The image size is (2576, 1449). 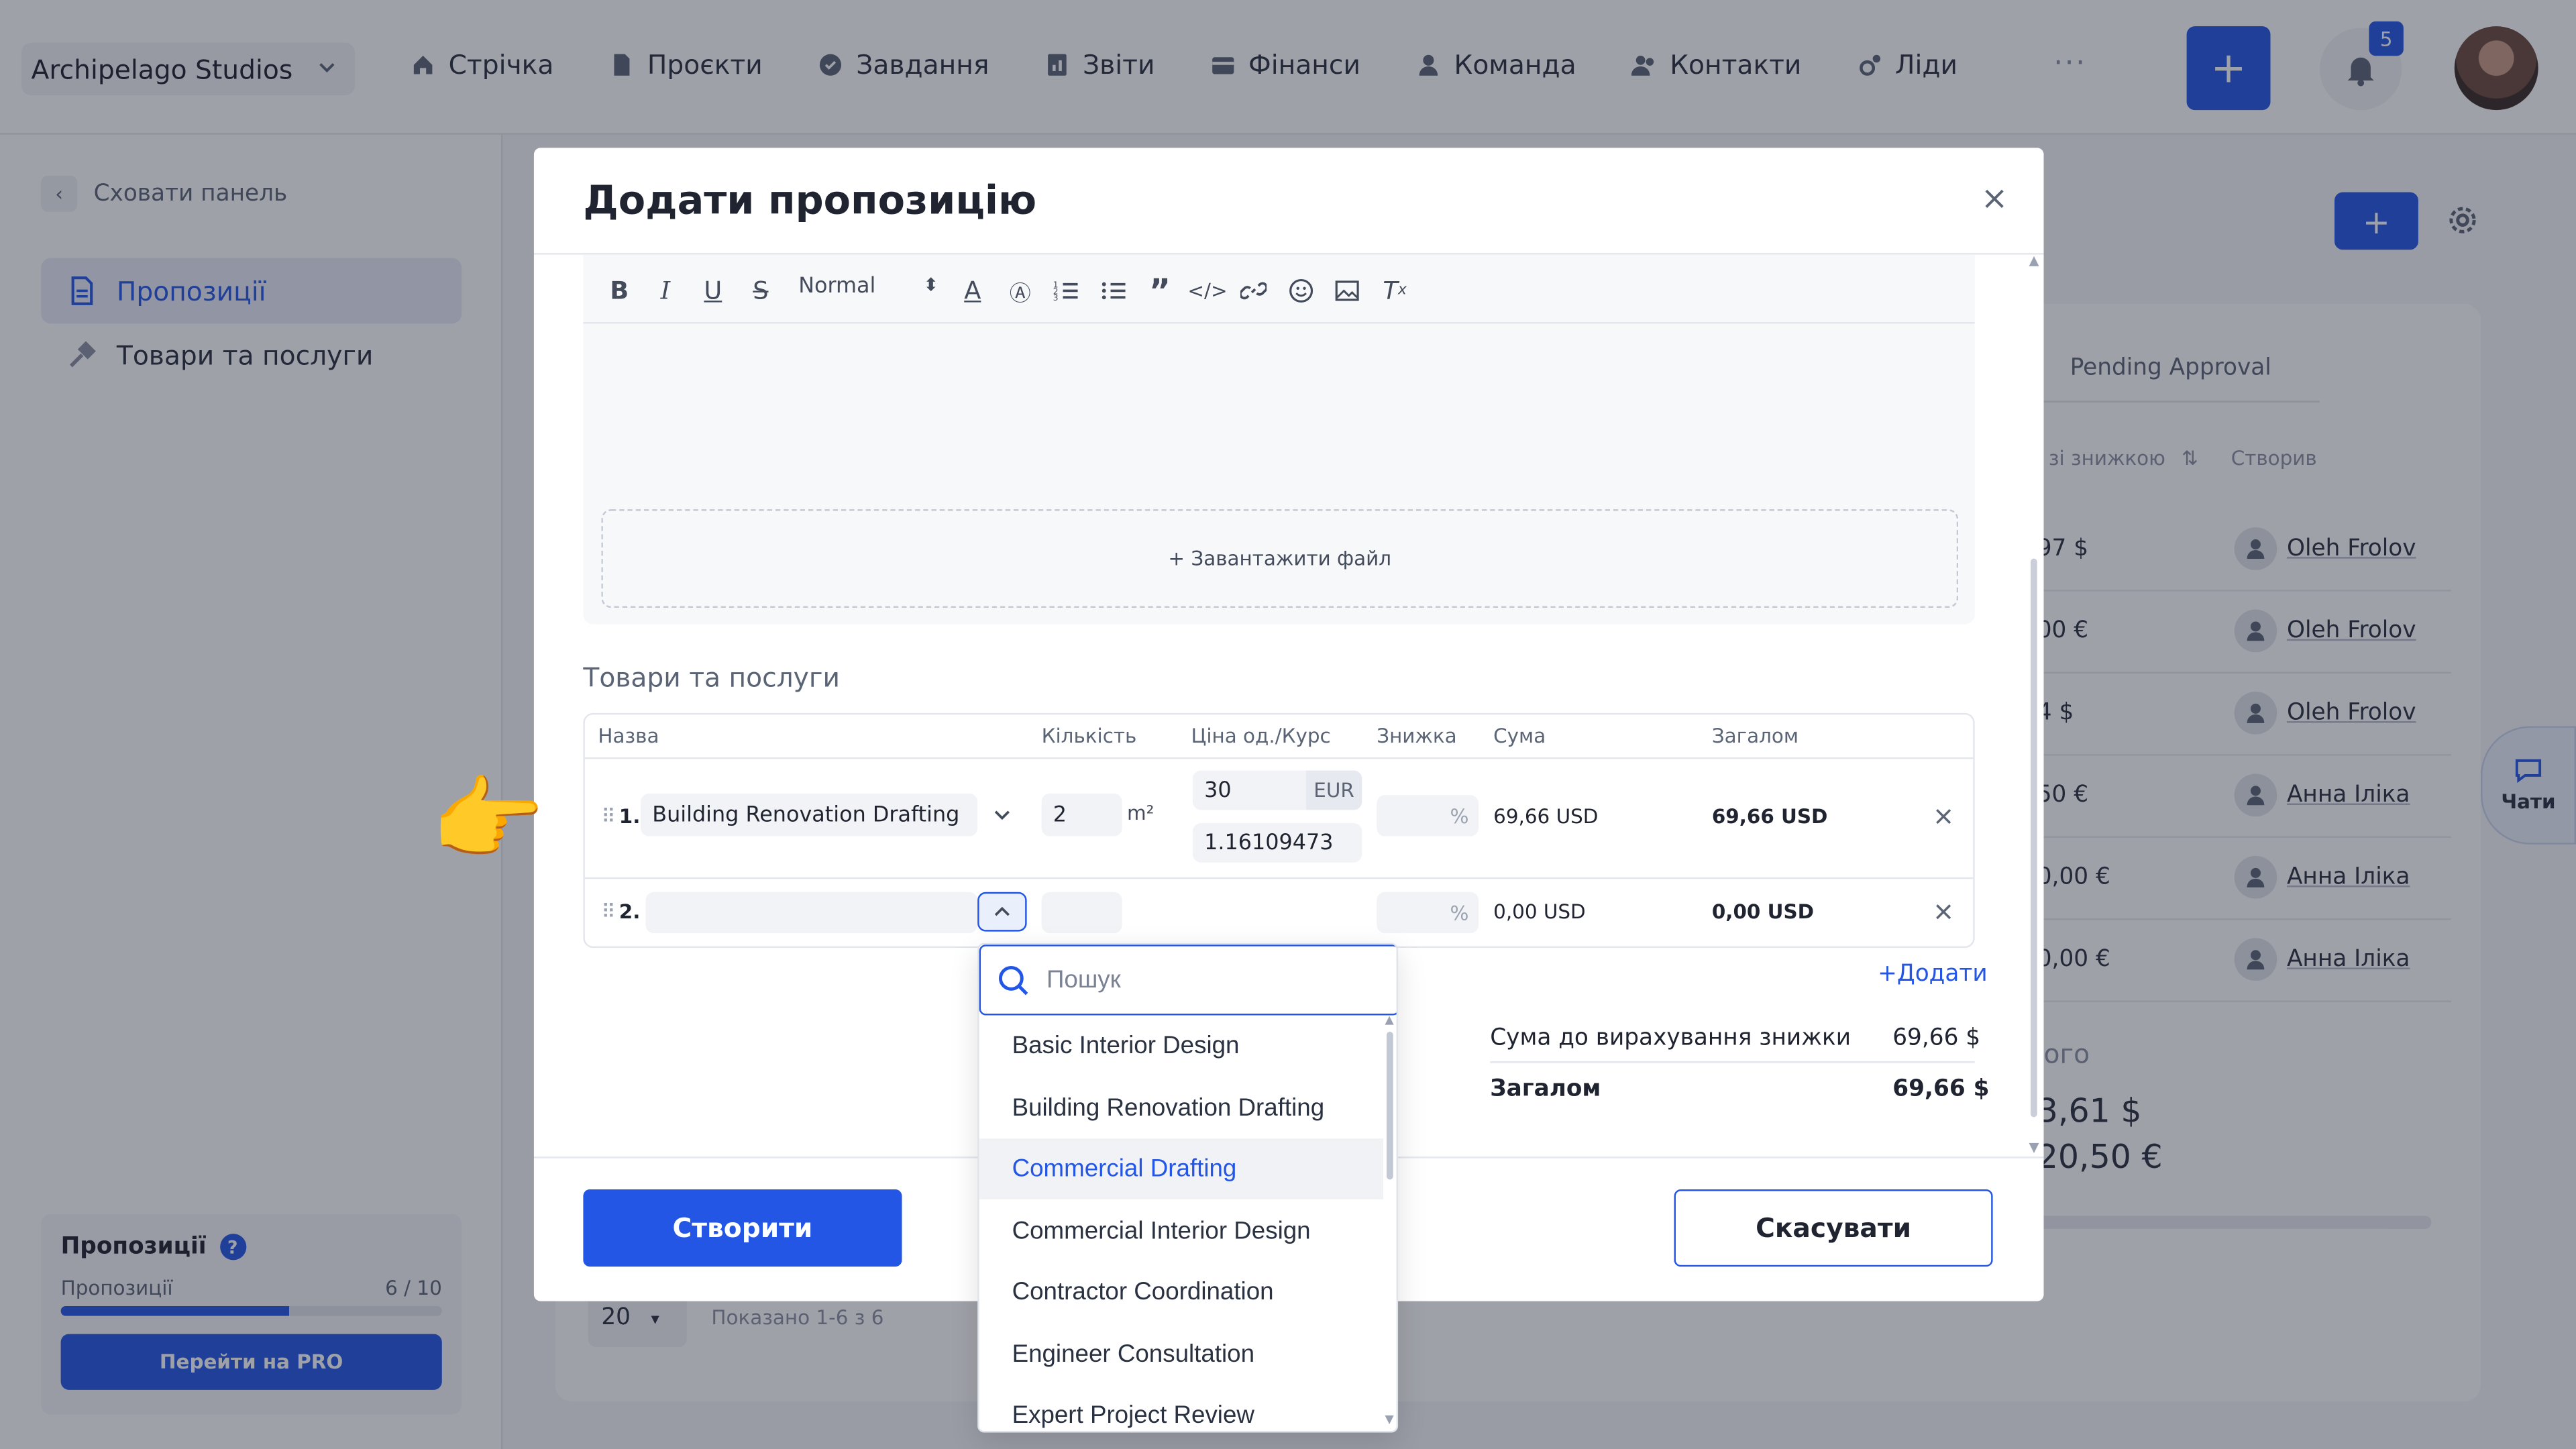 I want to click on line-item-number: ⠿ 2., so click(x=620, y=911).